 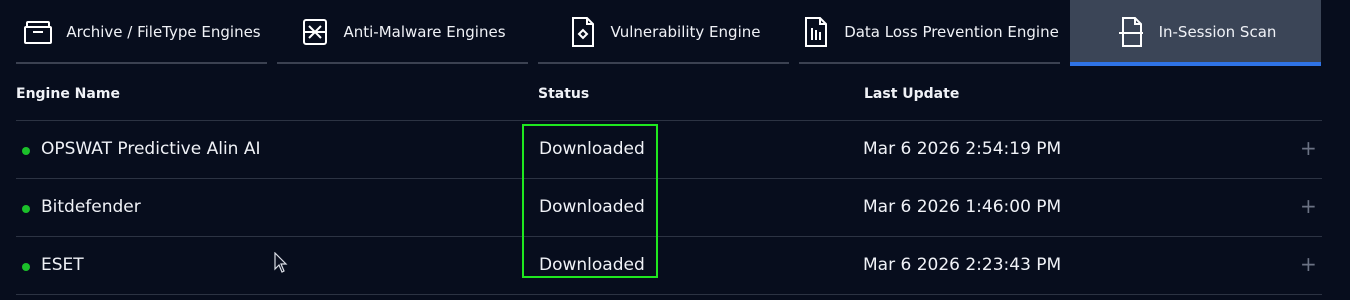 I want to click on engine-name: ESET, so click(x=62, y=265).